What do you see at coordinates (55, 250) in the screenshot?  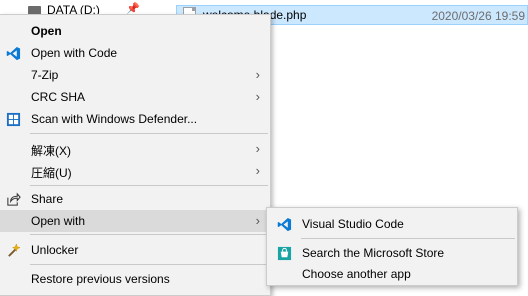 I see `menu-item-label: Unlocker` at bounding box center [55, 250].